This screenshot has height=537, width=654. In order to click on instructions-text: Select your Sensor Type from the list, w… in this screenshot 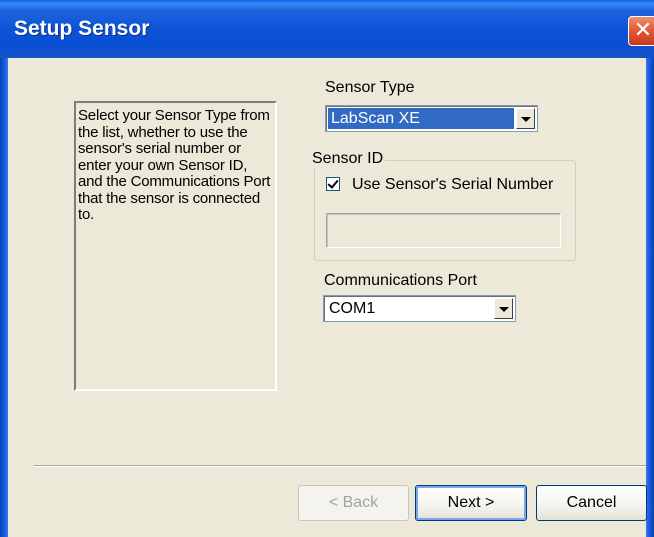, I will do `click(174, 165)`.